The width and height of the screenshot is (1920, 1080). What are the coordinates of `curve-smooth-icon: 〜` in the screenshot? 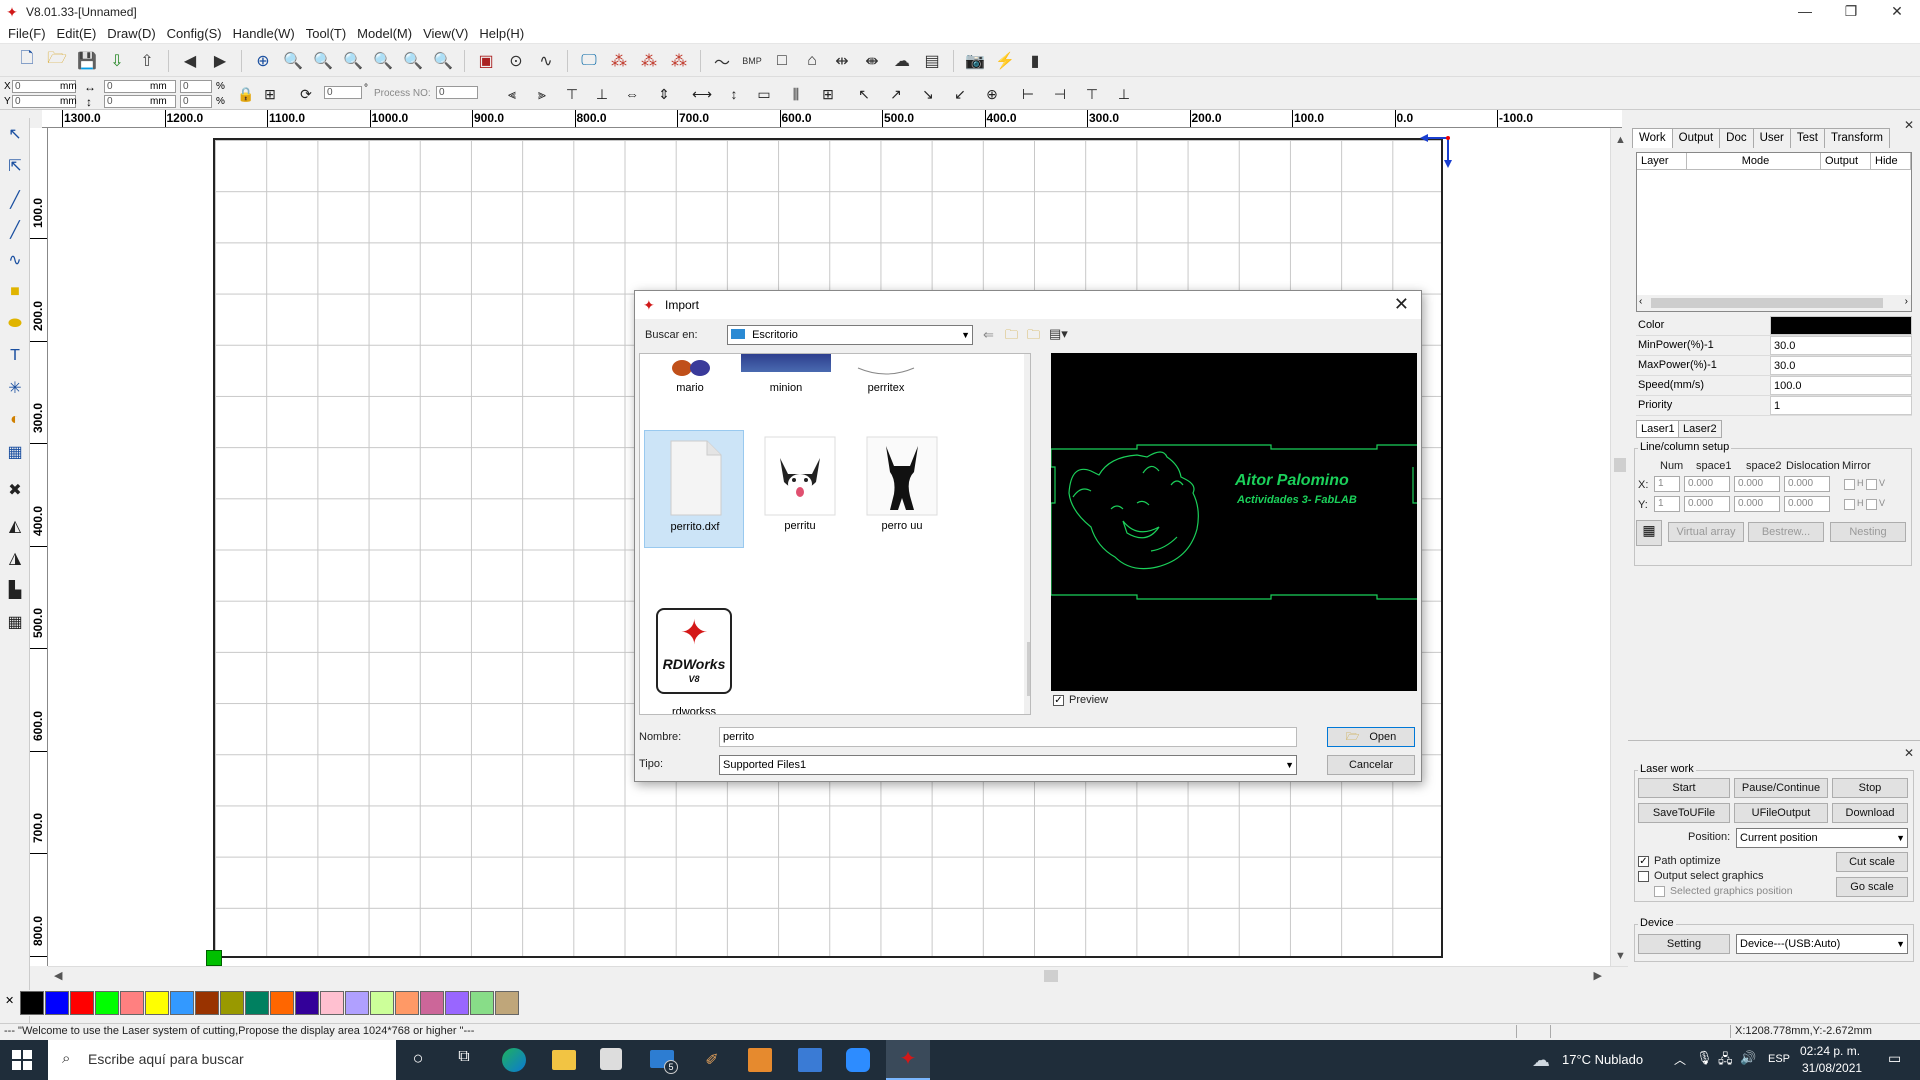 It's located at (722, 61).